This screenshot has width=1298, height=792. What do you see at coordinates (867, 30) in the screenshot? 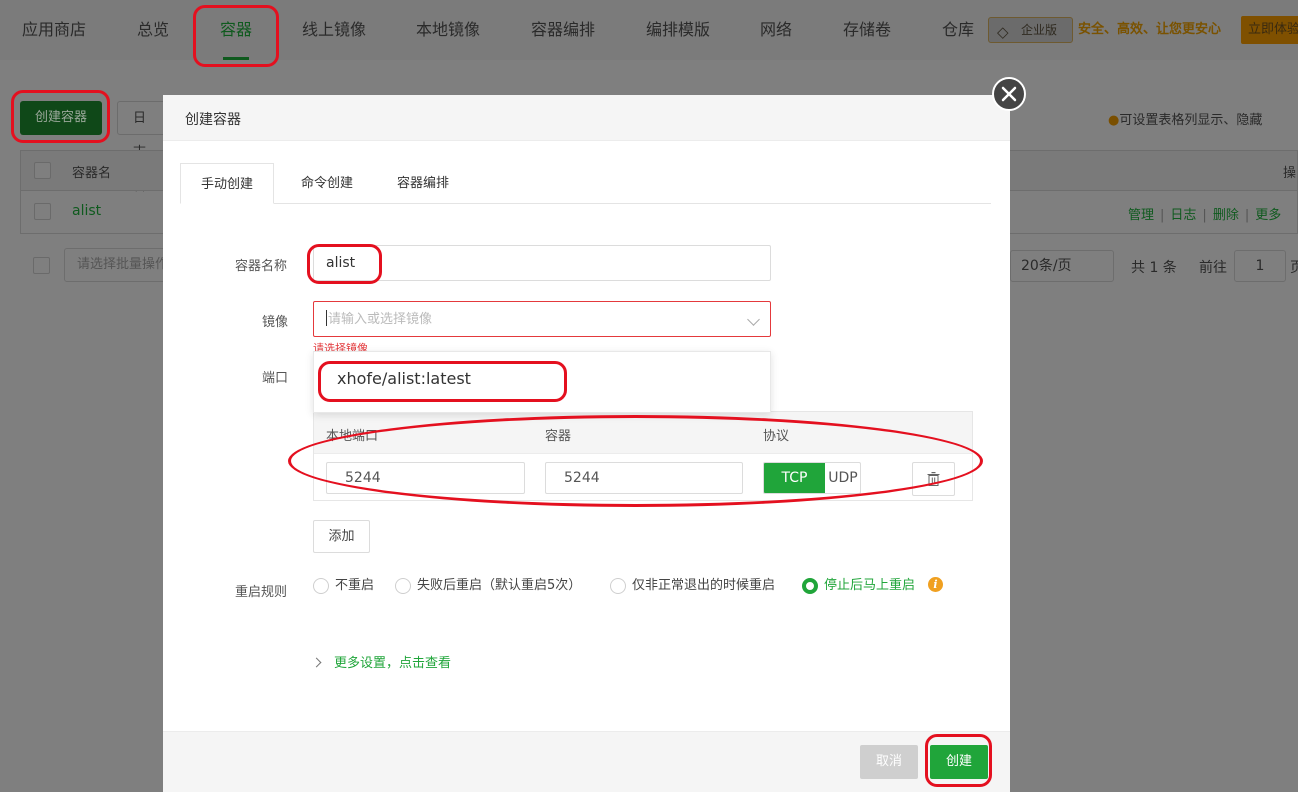
I see `nav-item-volumes: 存储卷` at bounding box center [867, 30].